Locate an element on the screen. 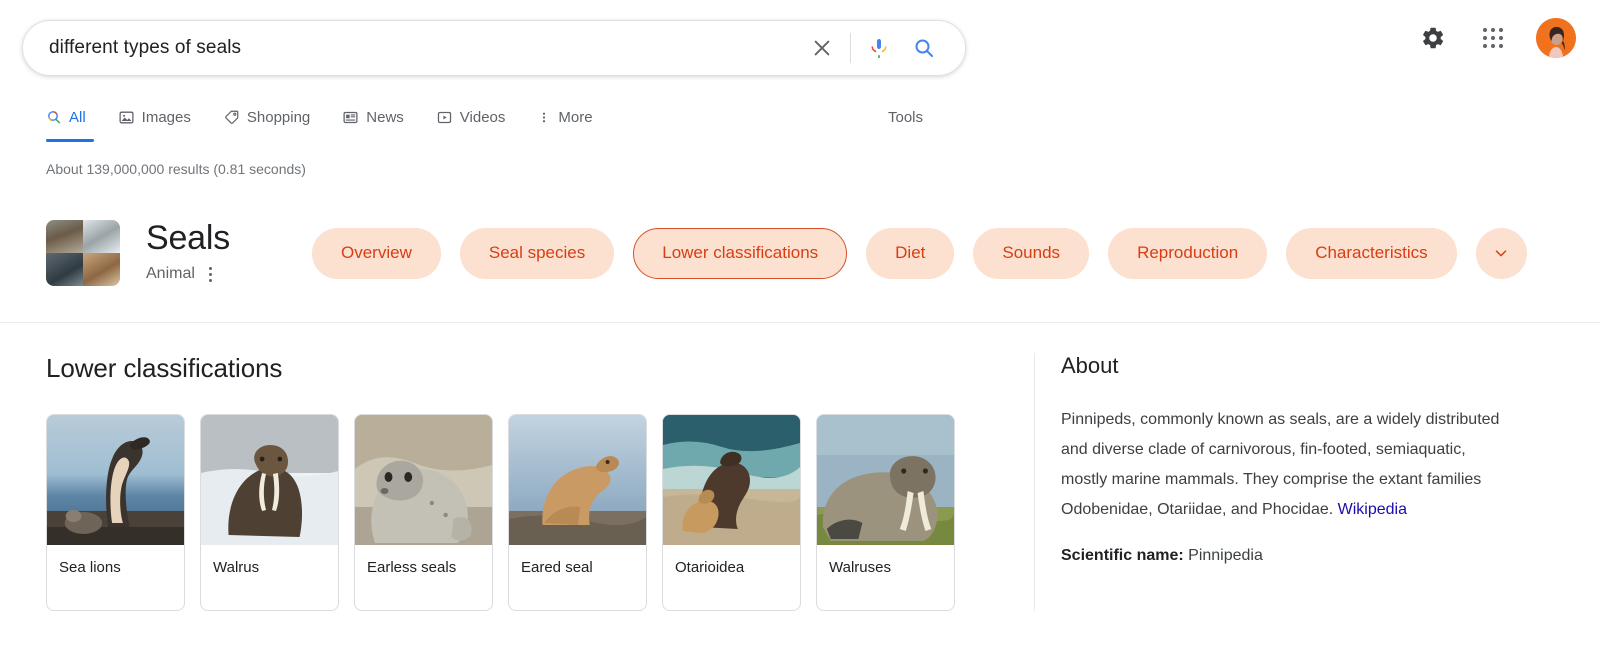 The width and height of the screenshot is (1600, 660). header-actions is located at coordinates (1496, 38).